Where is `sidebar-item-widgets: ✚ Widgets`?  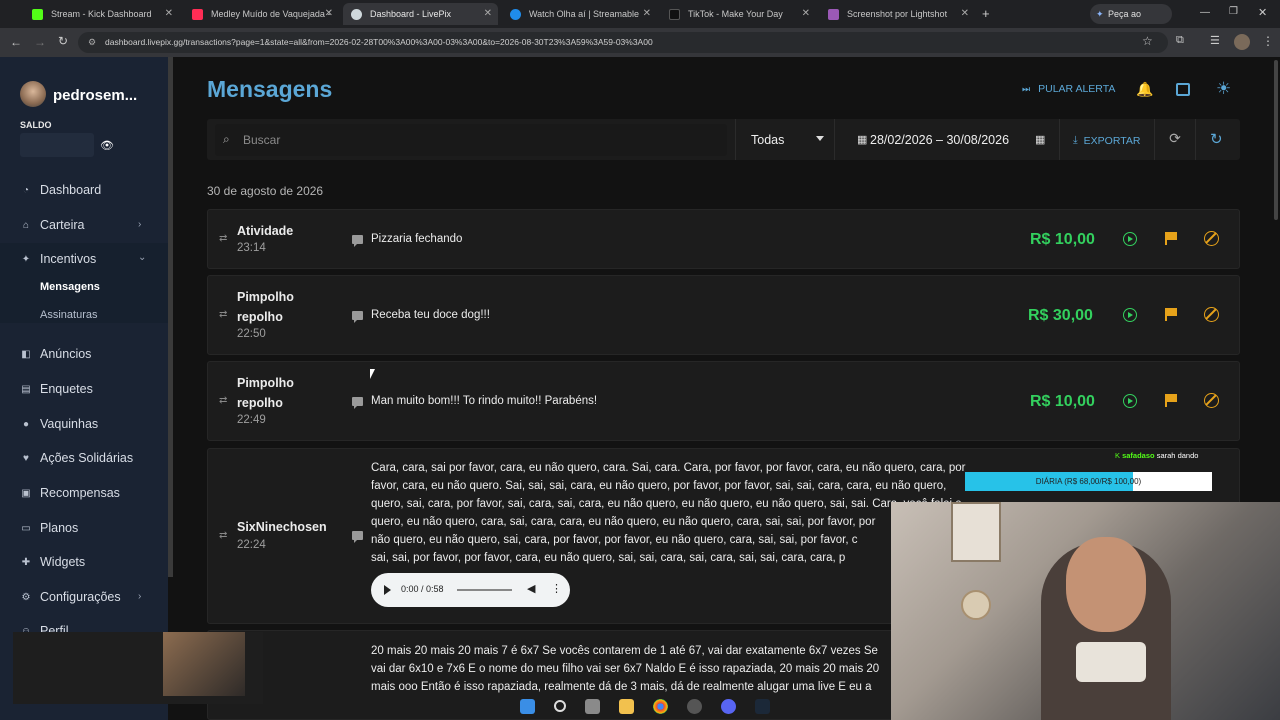
sidebar-item-widgets: ✚ Widgets is located at coordinates (52, 562).